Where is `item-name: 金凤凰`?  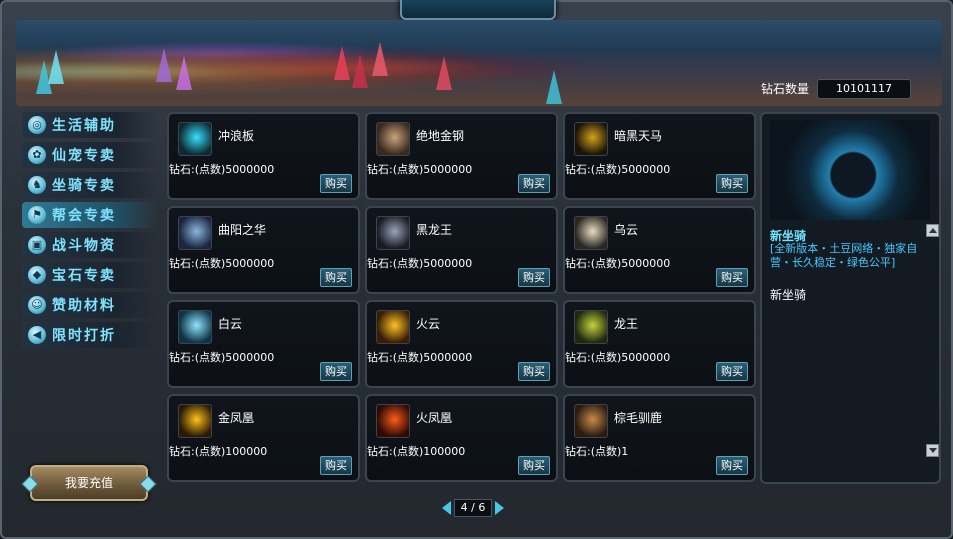 item-name: 金凤凰 is located at coordinates (236, 418).